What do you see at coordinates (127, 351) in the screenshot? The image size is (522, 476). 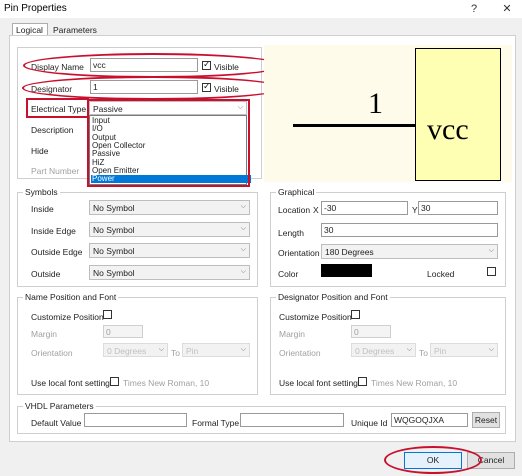 I see `name-orientation-value: 0 Degrees` at bounding box center [127, 351].